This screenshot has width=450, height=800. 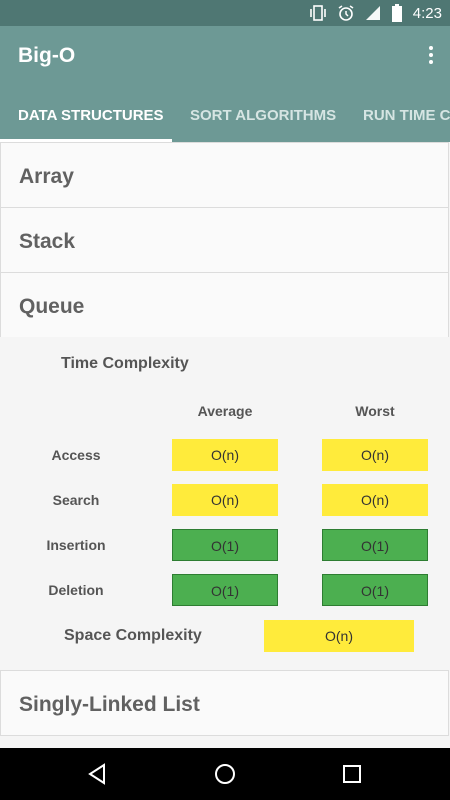 I want to click on time-complexity-title: Time Complexity, so click(x=125, y=363).